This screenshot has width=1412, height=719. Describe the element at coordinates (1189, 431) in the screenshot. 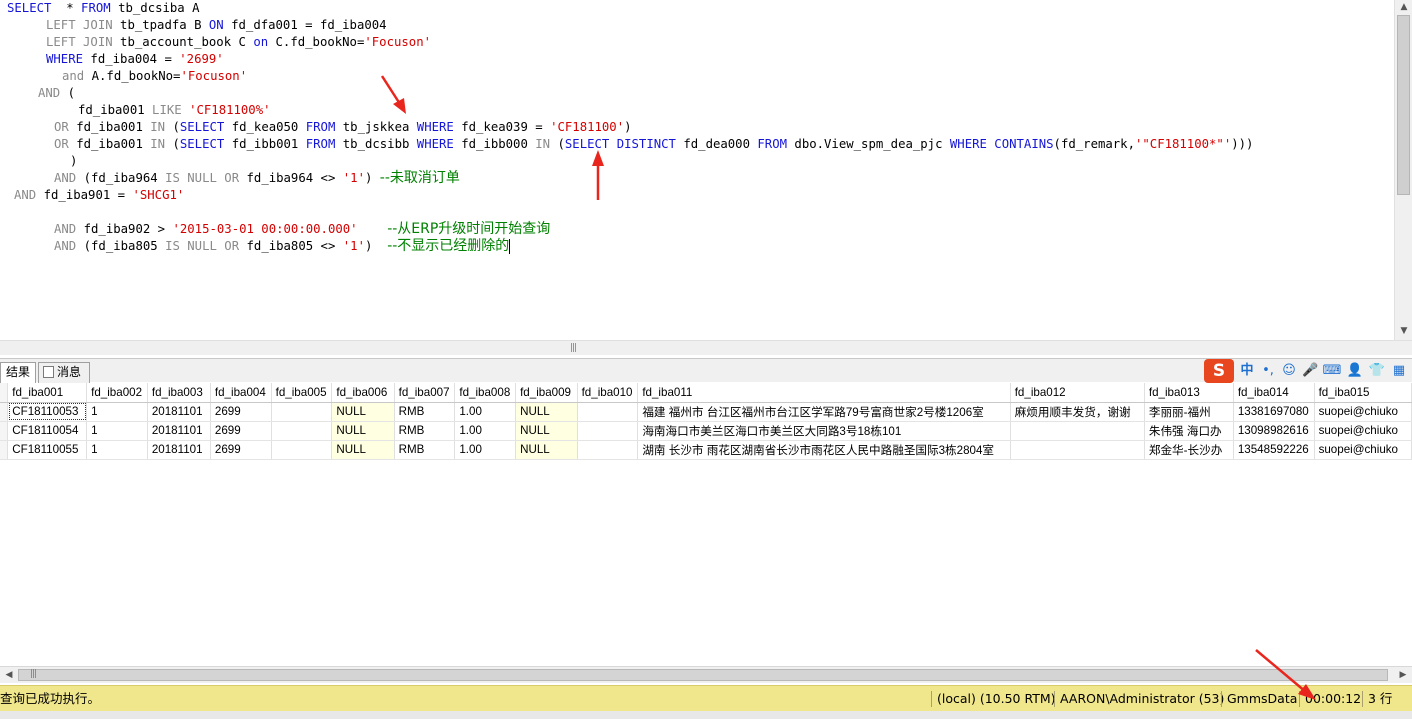

I see `table-cell: 朱伟强 海口办` at that location.